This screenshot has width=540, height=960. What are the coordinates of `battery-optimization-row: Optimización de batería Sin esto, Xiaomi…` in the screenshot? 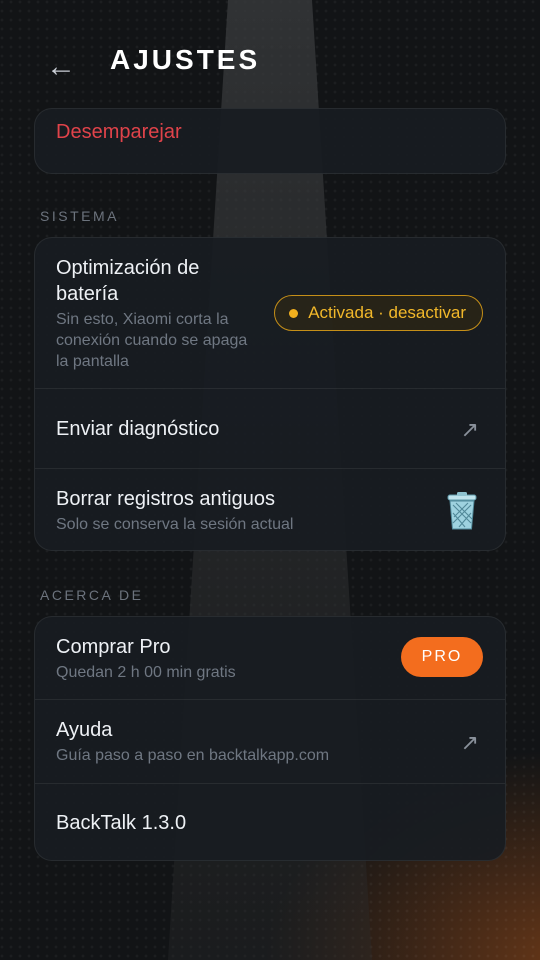 It's located at (270, 313).